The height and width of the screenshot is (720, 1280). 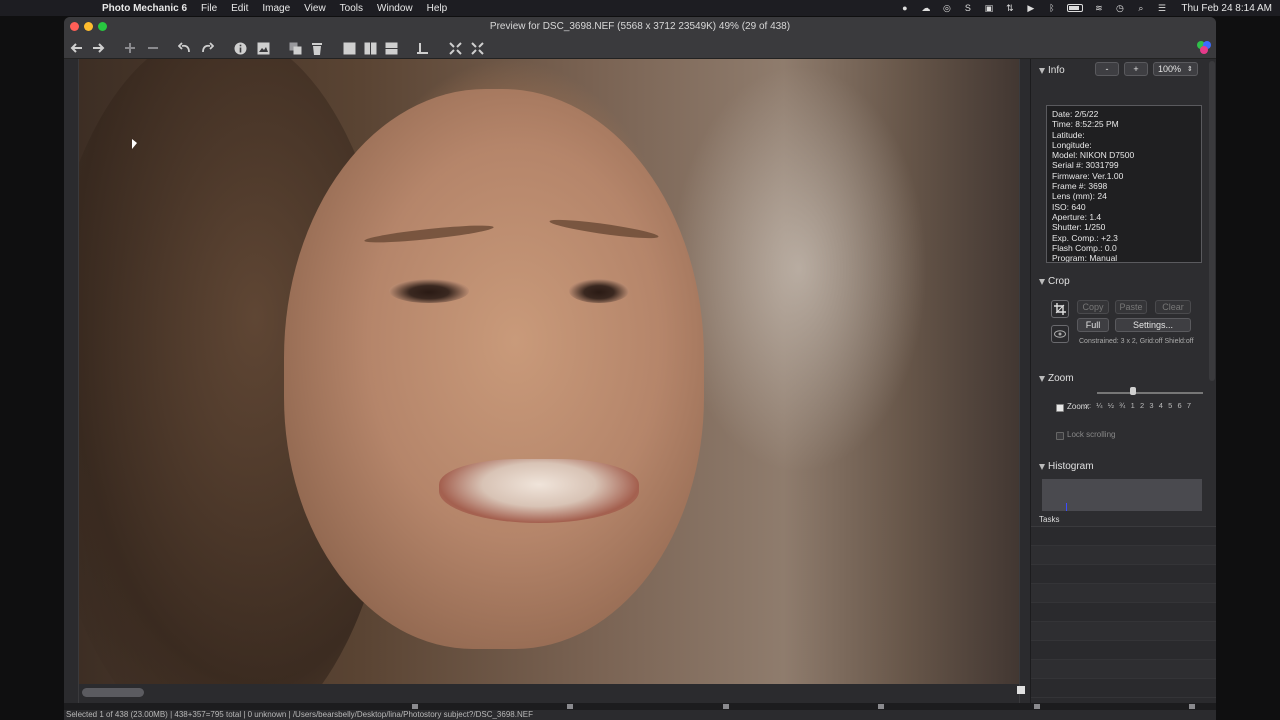 What do you see at coordinates (184, 48) in the screenshot?
I see `rotate-left-icon` at bounding box center [184, 48].